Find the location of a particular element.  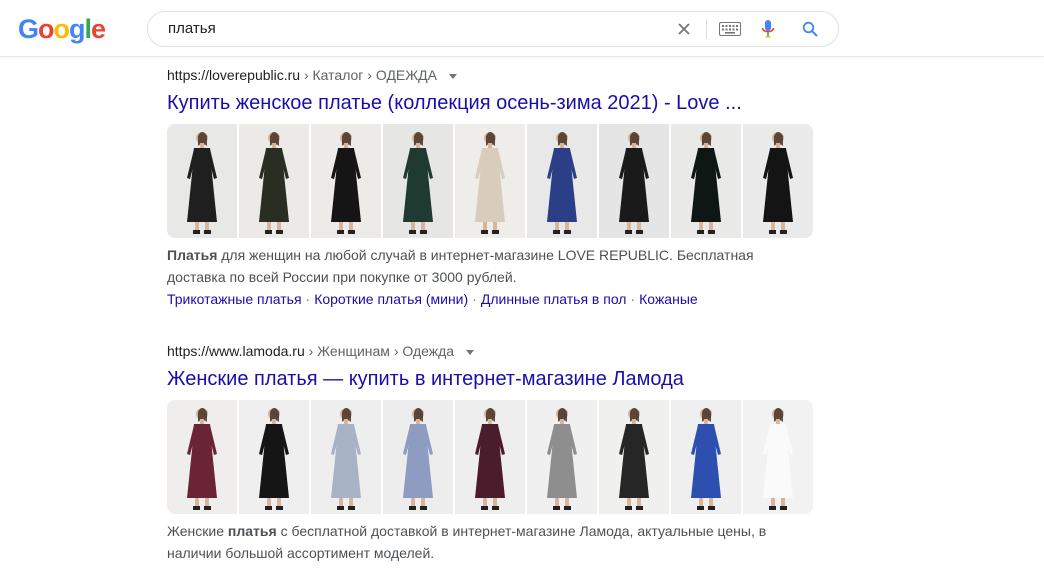

search-icon is located at coordinates (810, 29).